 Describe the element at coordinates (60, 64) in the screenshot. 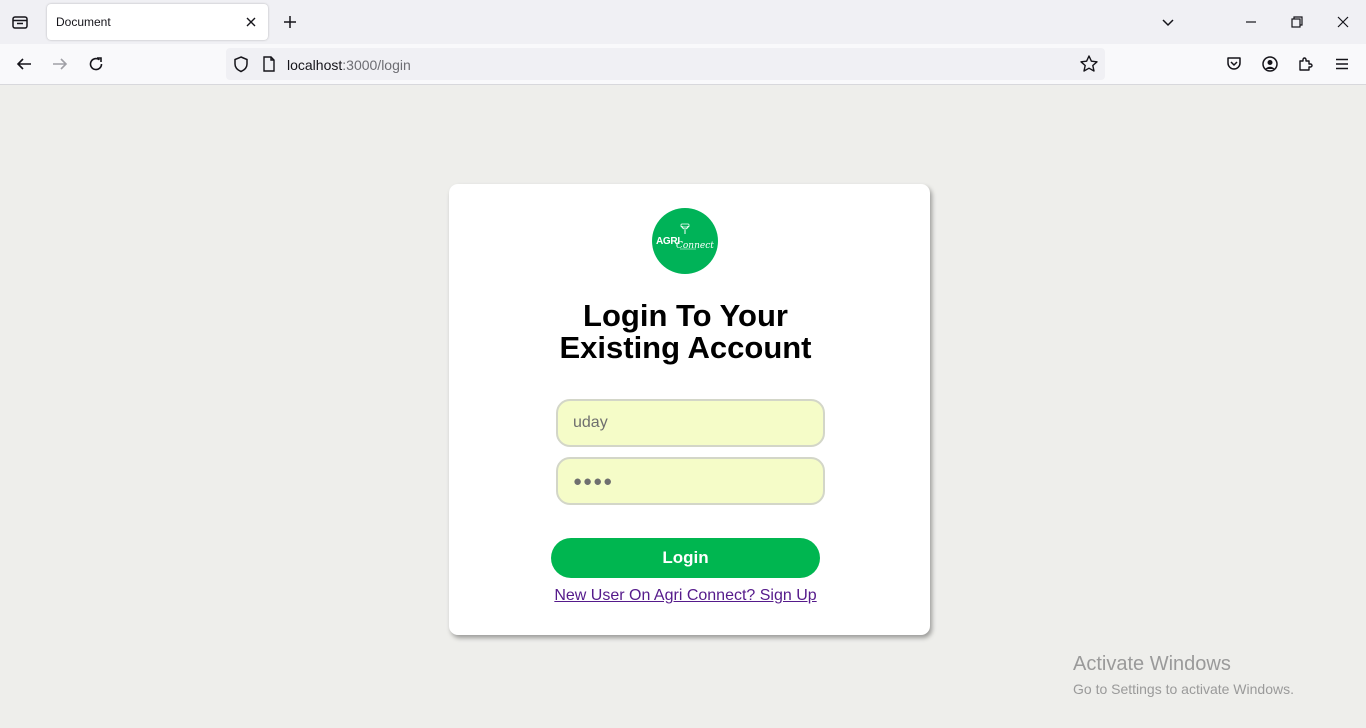

I see `arrow-right-icon` at that location.